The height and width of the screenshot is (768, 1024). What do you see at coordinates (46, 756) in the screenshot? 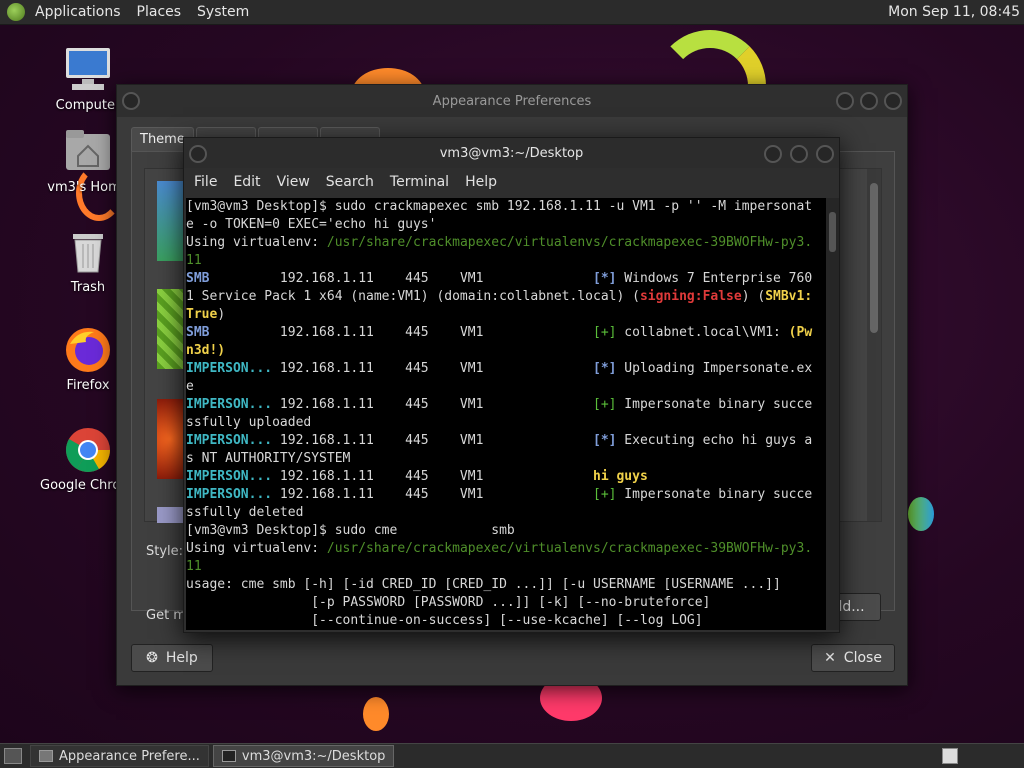
I see `window-icon` at bounding box center [46, 756].